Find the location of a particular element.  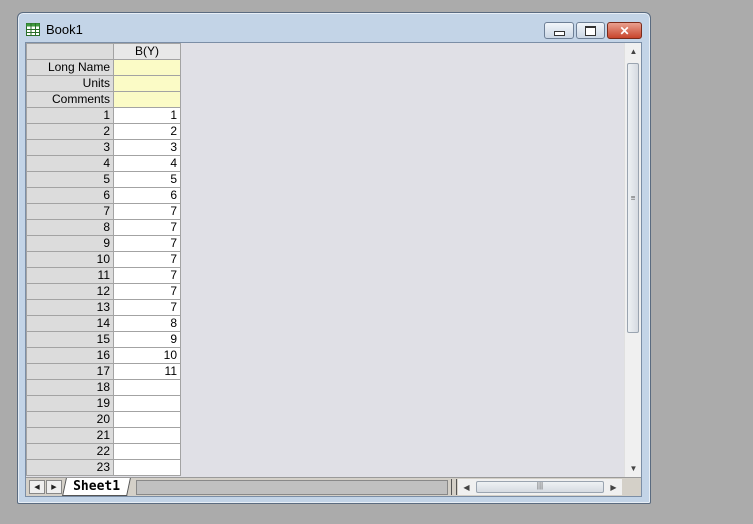

data-cell: 8 is located at coordinates (147, 323).